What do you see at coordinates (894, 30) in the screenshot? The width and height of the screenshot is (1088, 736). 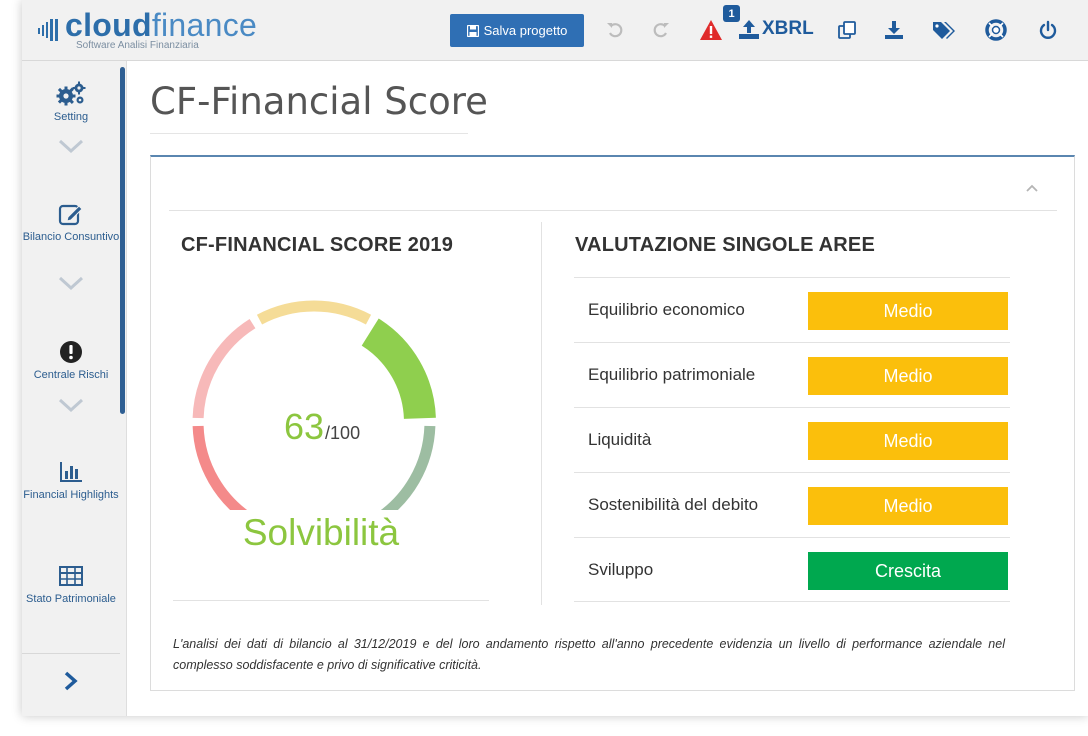 I see `download-icon` at bounding box center [894, 30].